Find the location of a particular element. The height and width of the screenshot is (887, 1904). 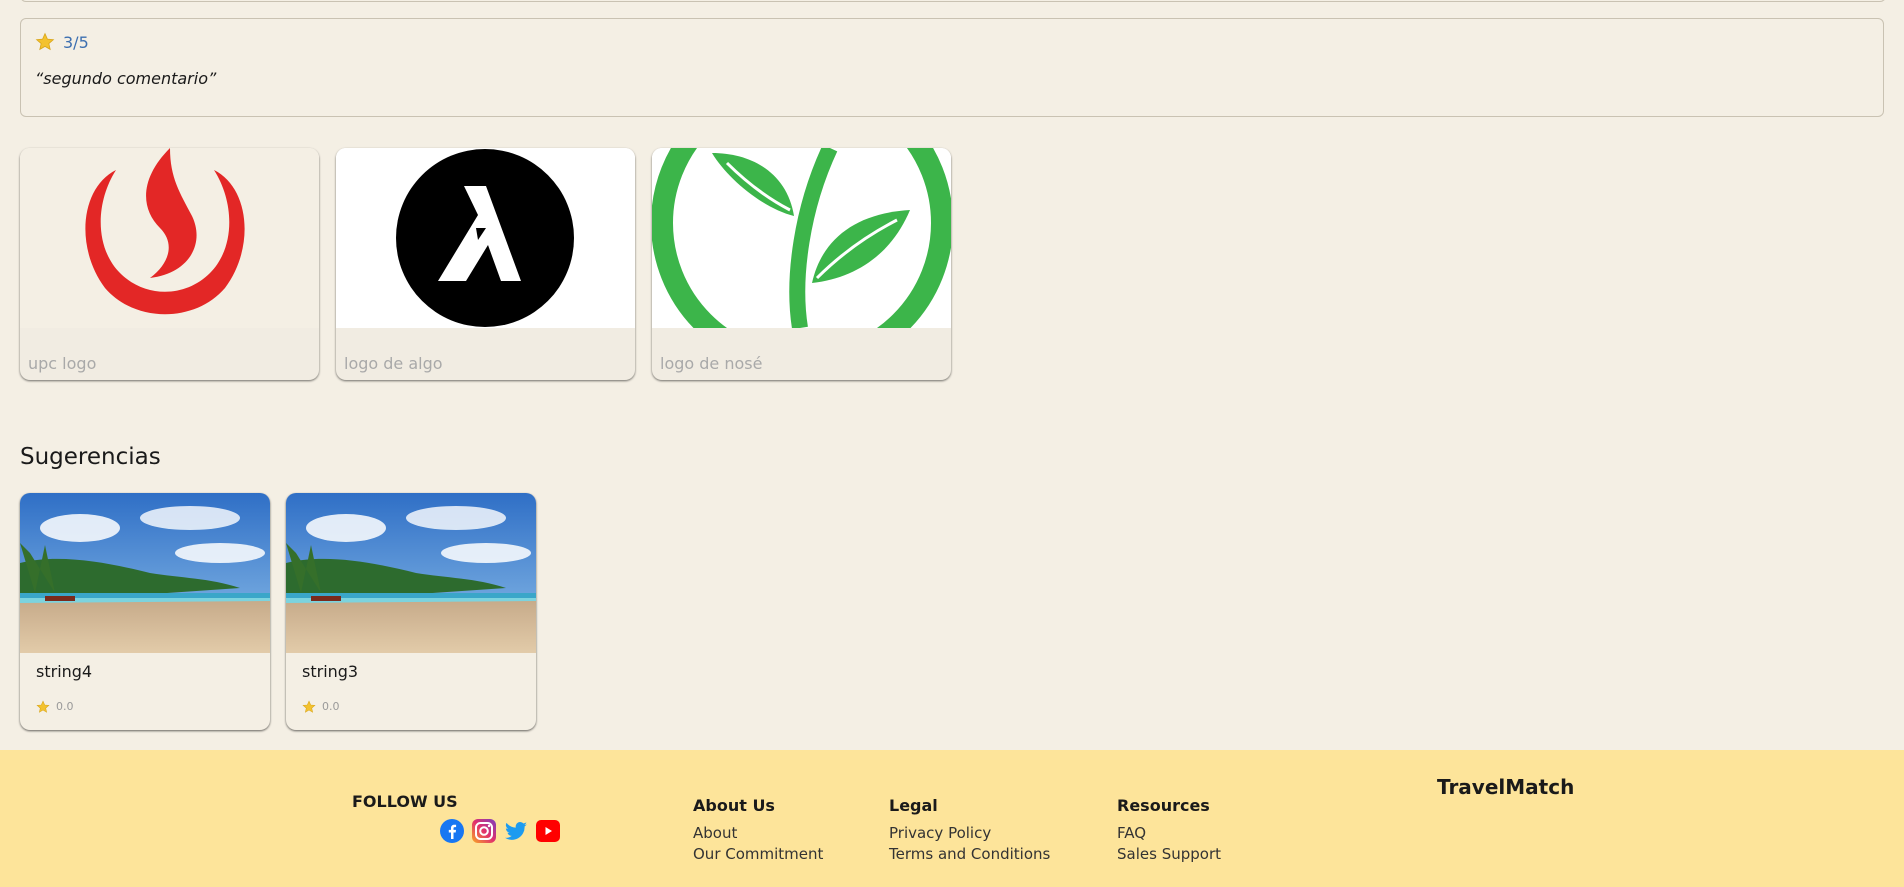

algo-logo-image is located at coordinates (485, 238).